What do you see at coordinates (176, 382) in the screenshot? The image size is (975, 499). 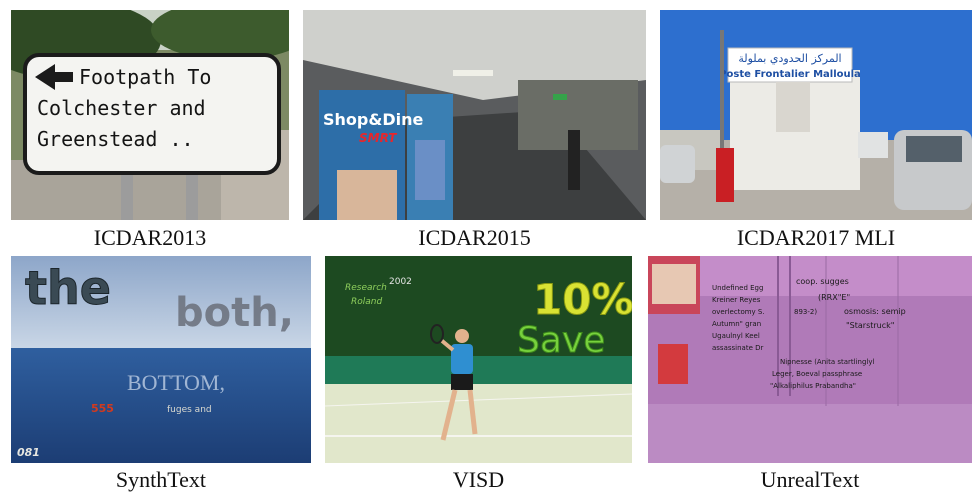 I see `synth-text-bottom: BOTTOM,` at bounding box center [176, 382].